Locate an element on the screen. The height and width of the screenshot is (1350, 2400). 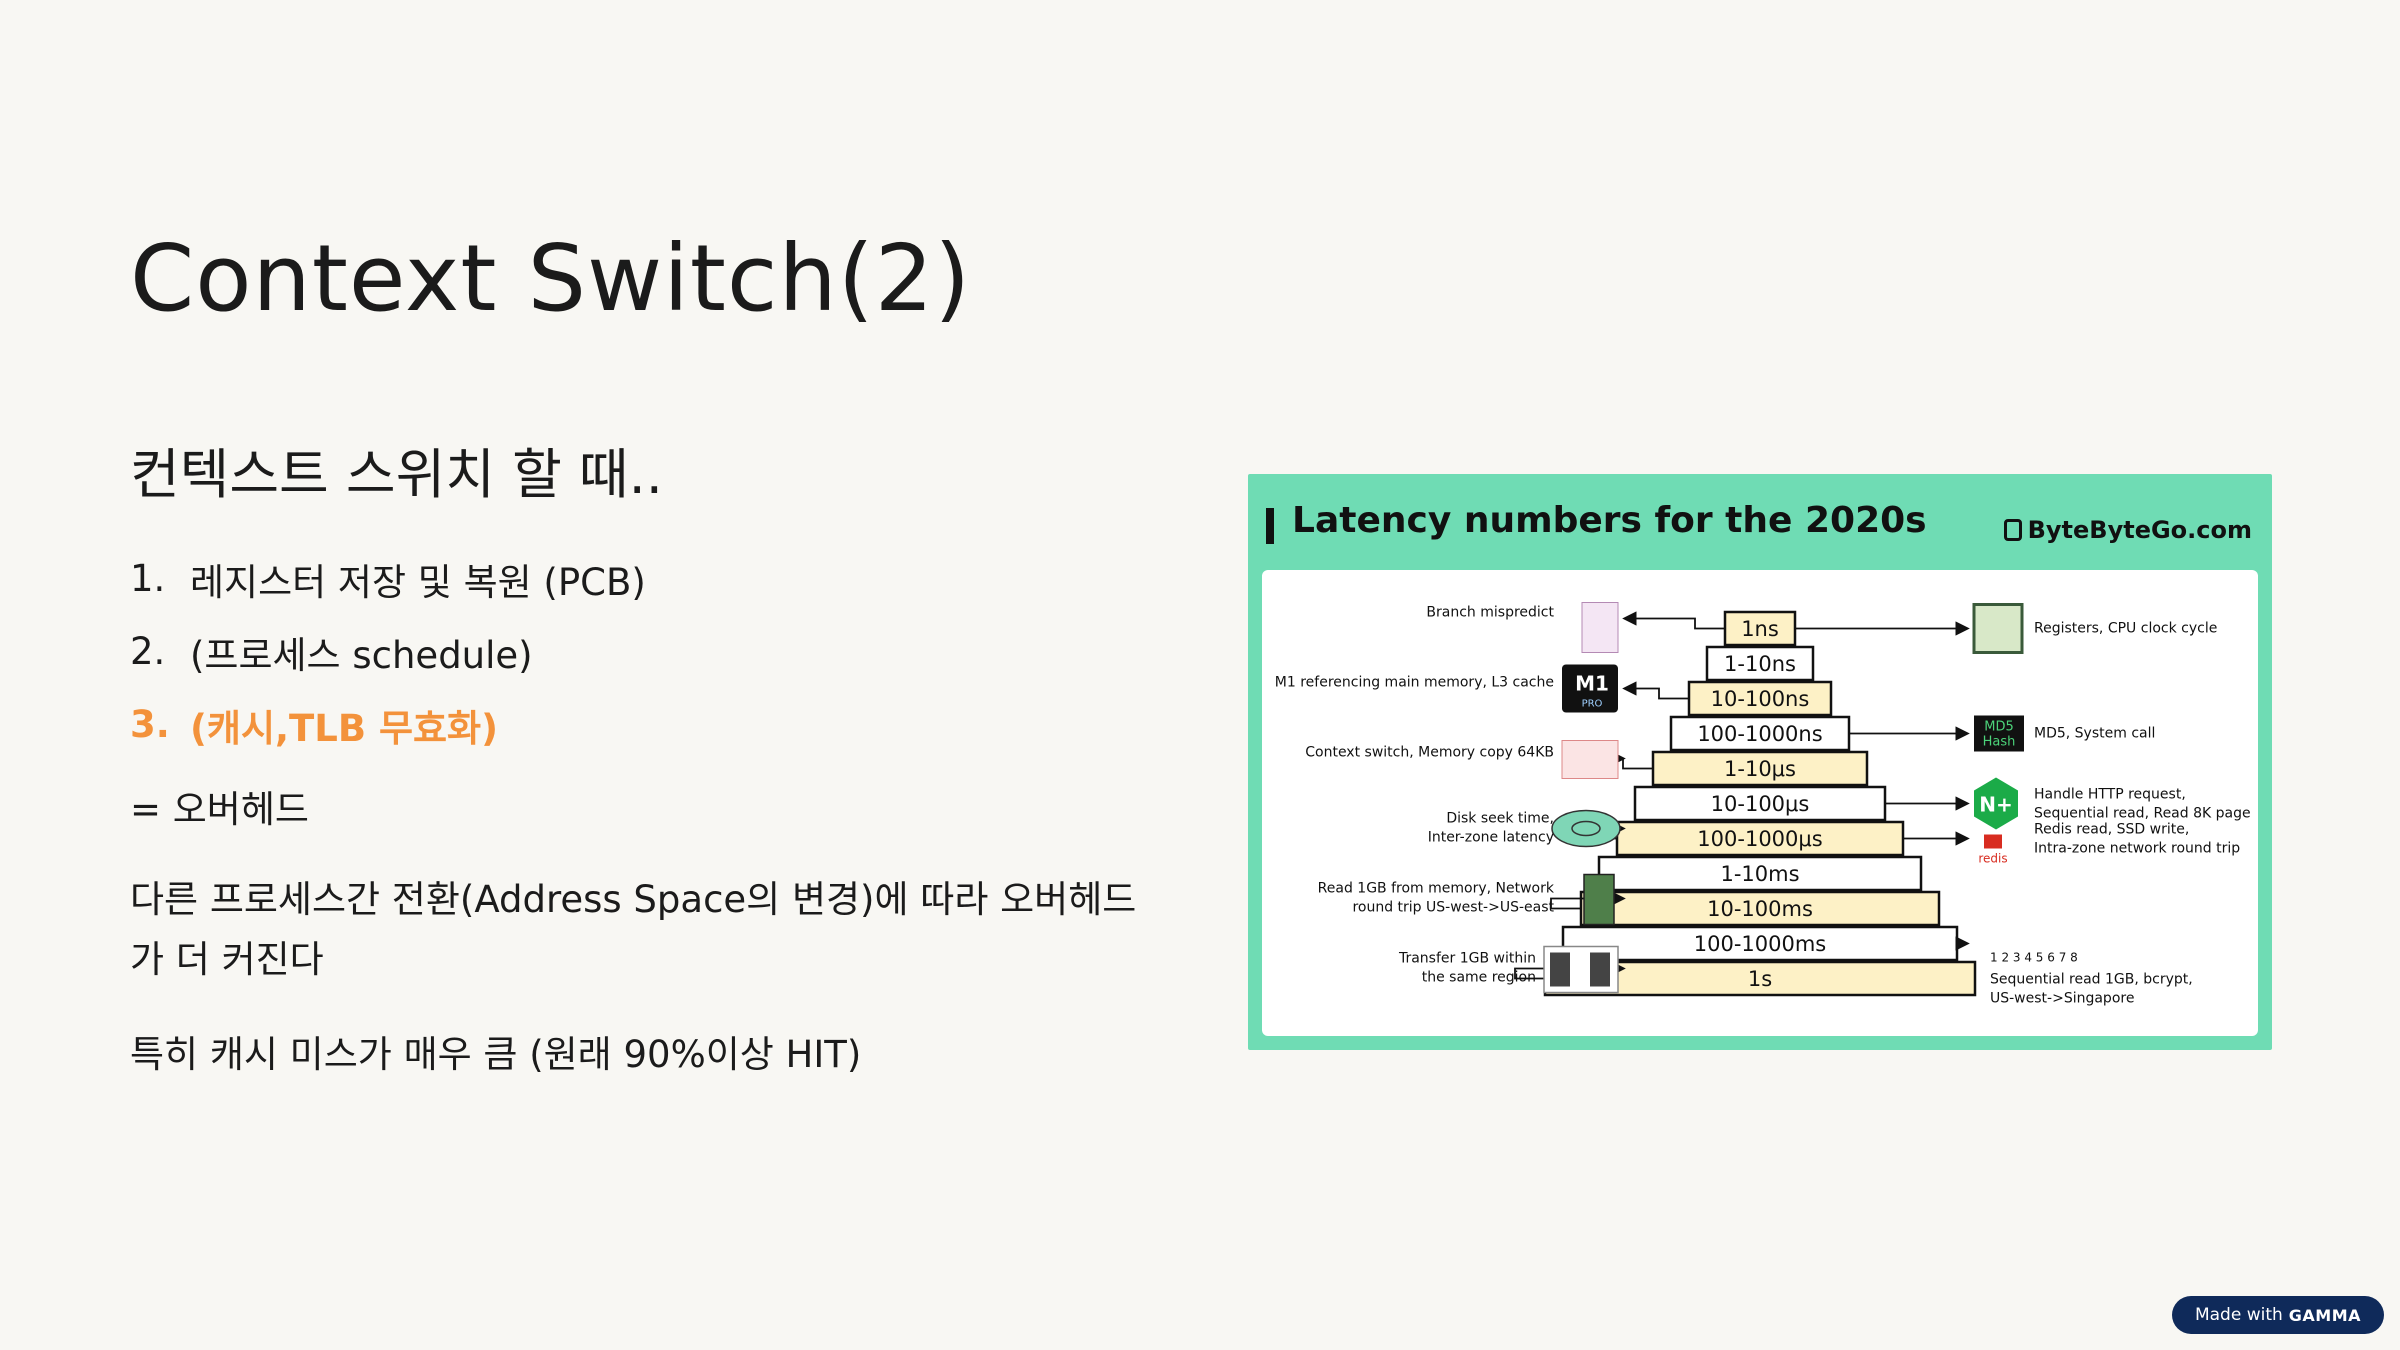
sequence-icon: 1 2 3 4 5 6 7 8 is located at coordinates (2034, 958).